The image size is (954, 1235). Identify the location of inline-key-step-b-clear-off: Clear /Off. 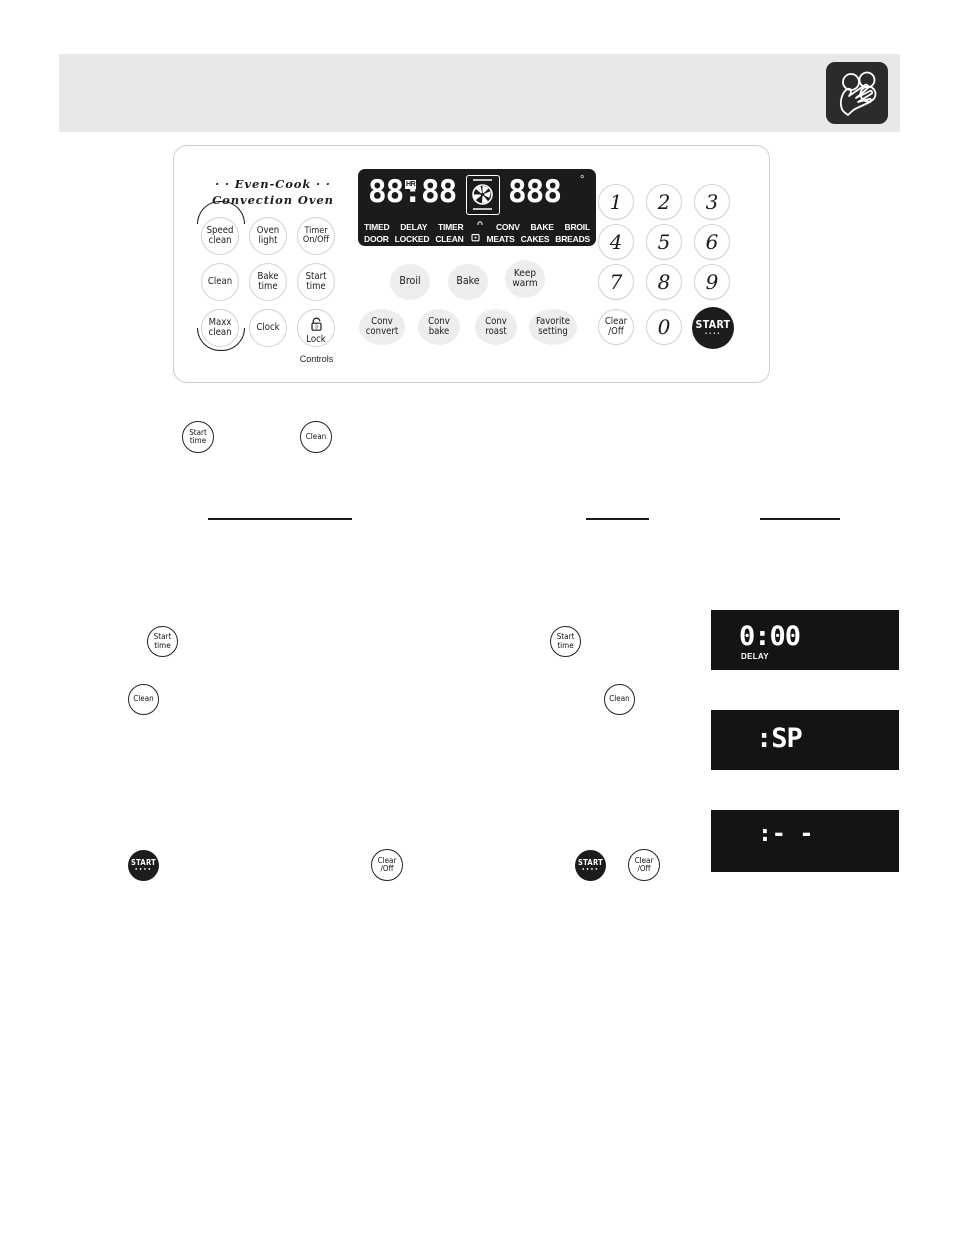
(387, 865).